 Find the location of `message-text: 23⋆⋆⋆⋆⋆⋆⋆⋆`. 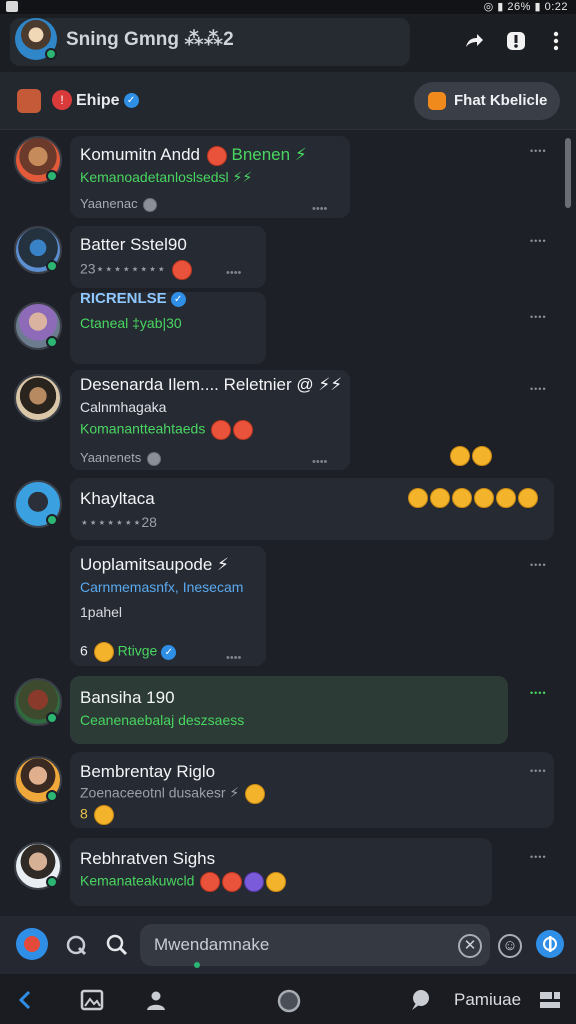

message-text: 23⋆⋆⋆⋆⋆⋆⋆⋆ is located at coordinates (136, 270).